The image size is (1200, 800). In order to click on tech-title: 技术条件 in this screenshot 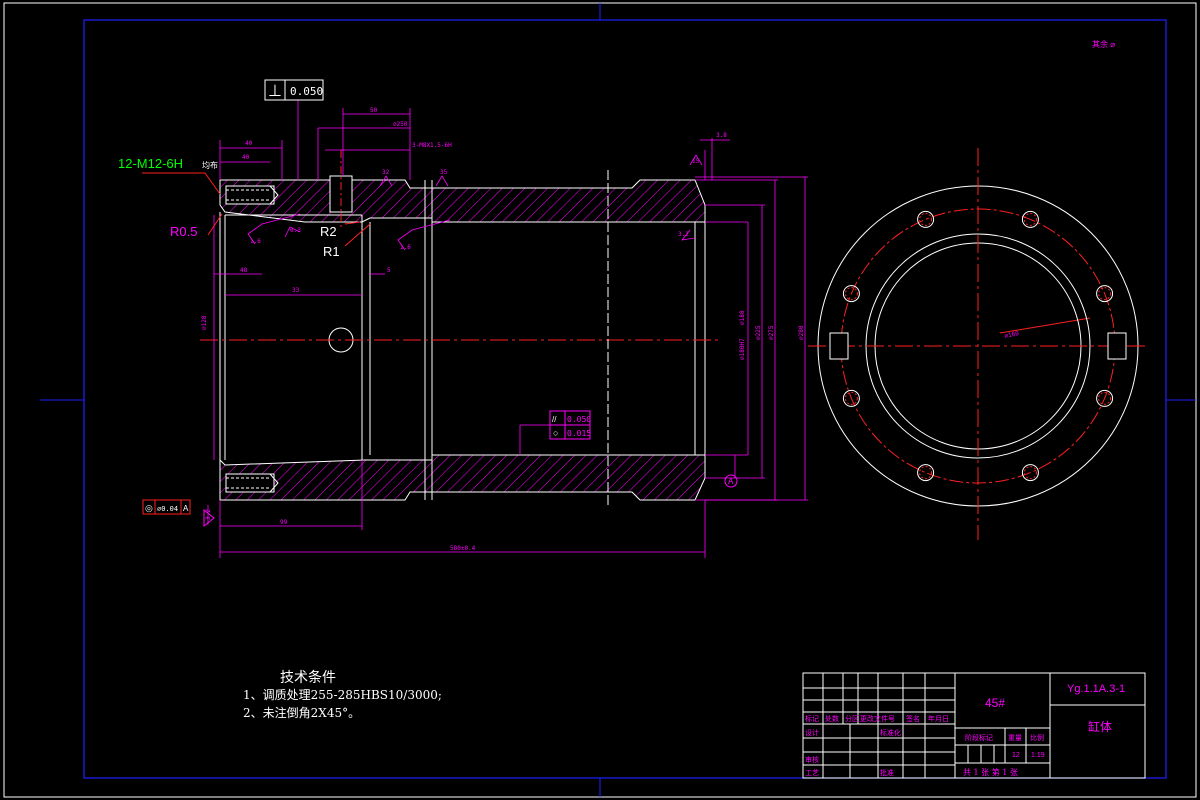, I will do `click(308, 677)`.